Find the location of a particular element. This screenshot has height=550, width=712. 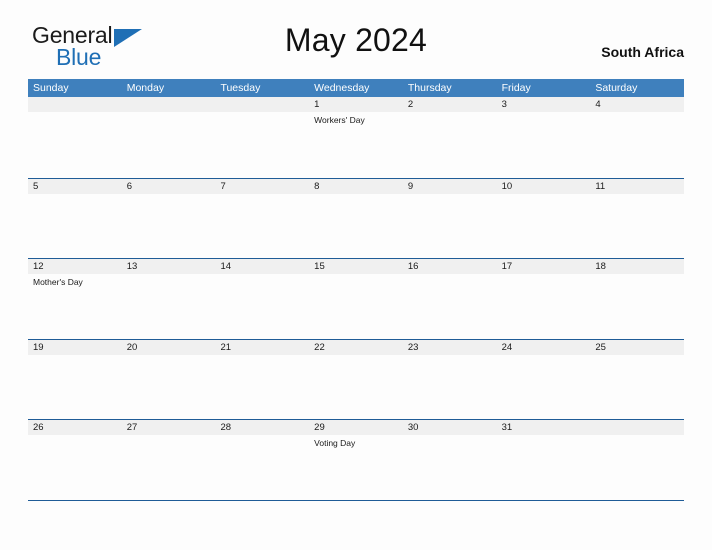

country-label: South Africa is located at coordinates (642, 52).